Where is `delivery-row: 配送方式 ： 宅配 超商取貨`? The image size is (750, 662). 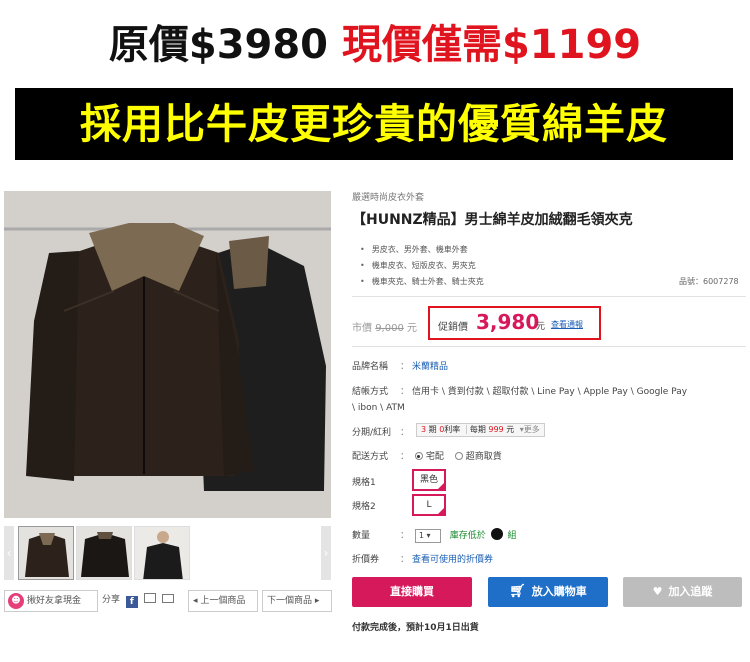 delivery-row: 配送方式 ： 宅配 超商取貨 is located at coordinates (427, 455).